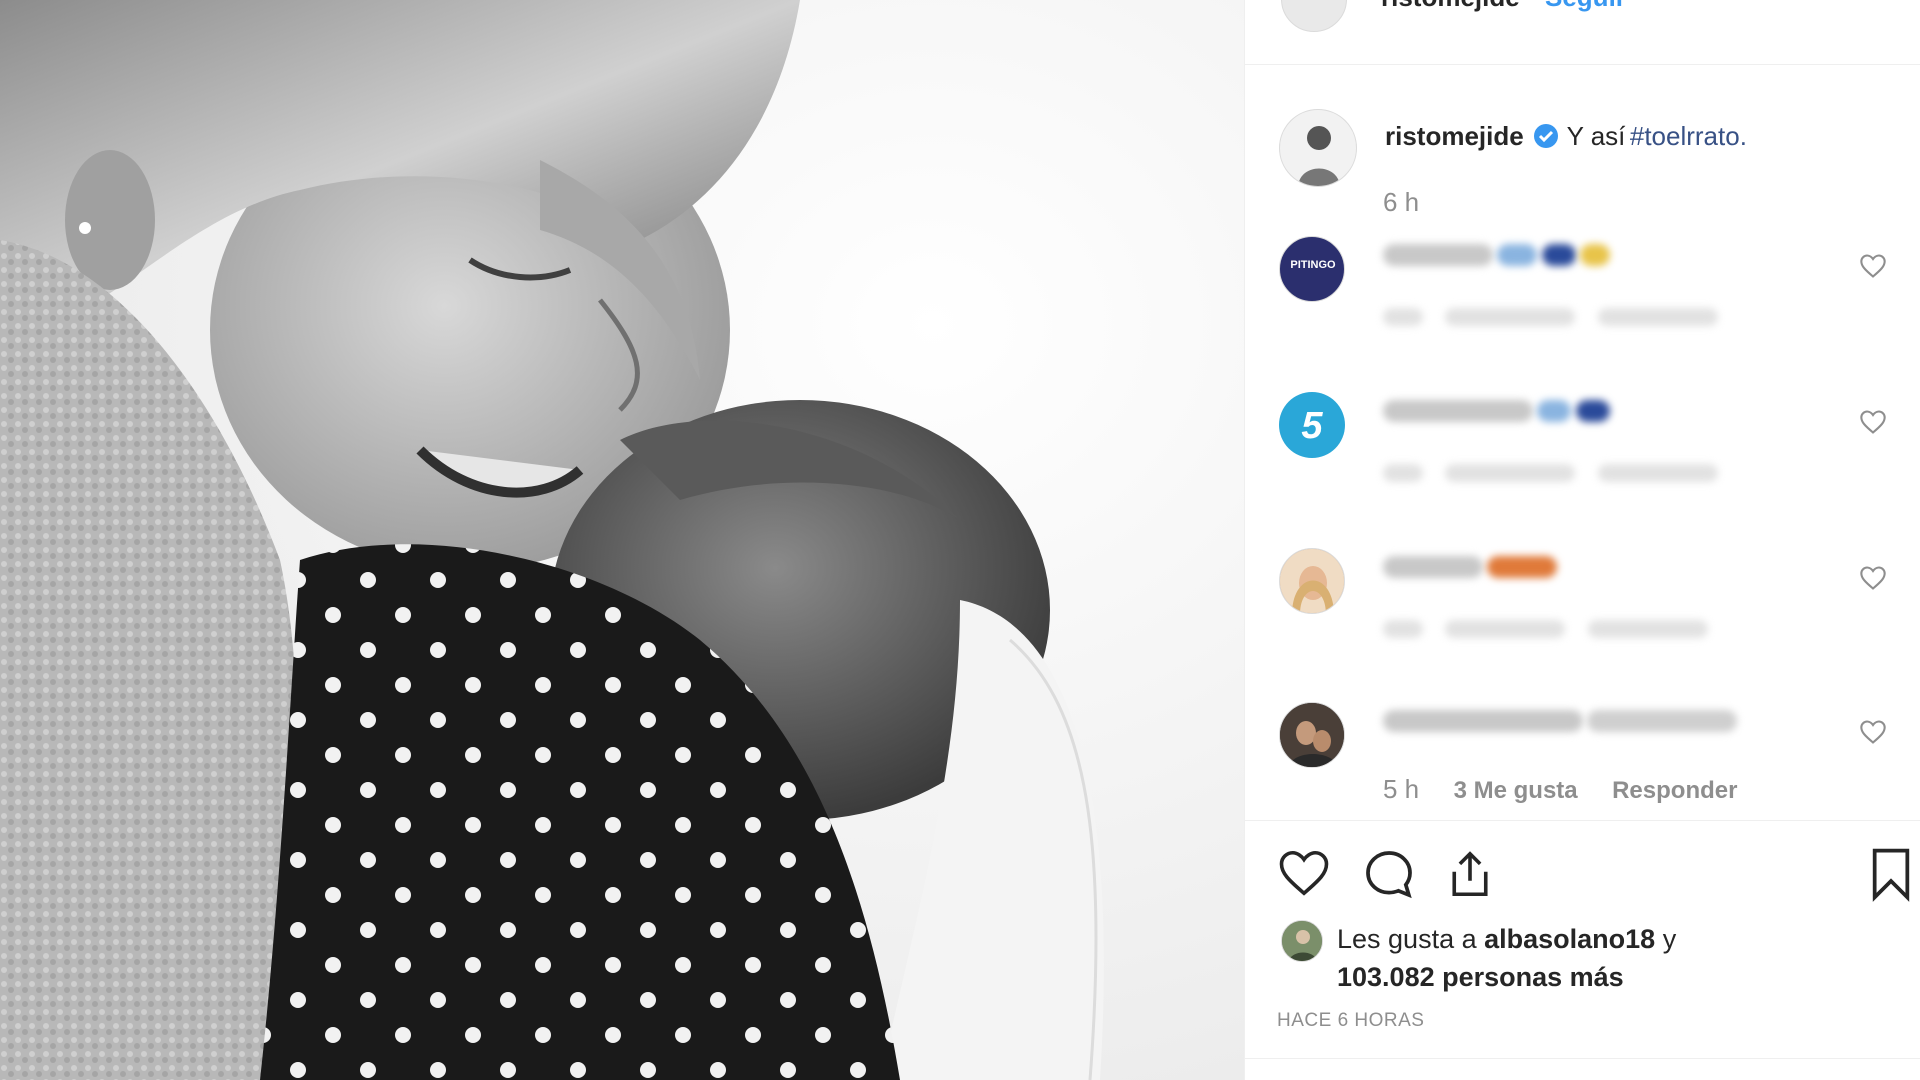  I want to click on comment-reply-button: Responder, so click(1674, 790).